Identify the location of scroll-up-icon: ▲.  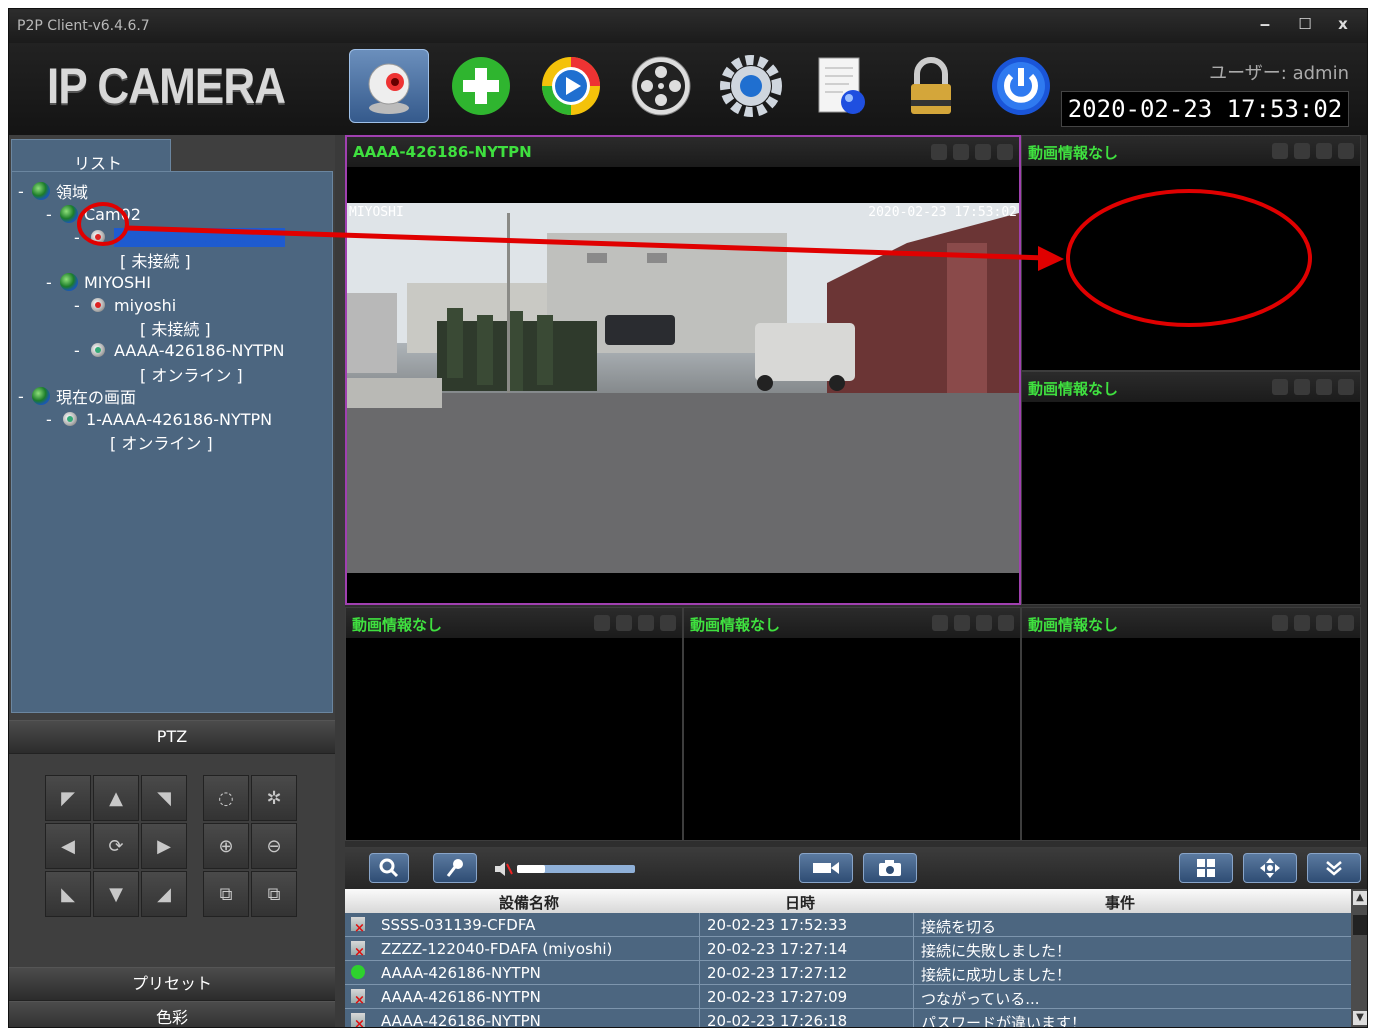
(1360, 898).